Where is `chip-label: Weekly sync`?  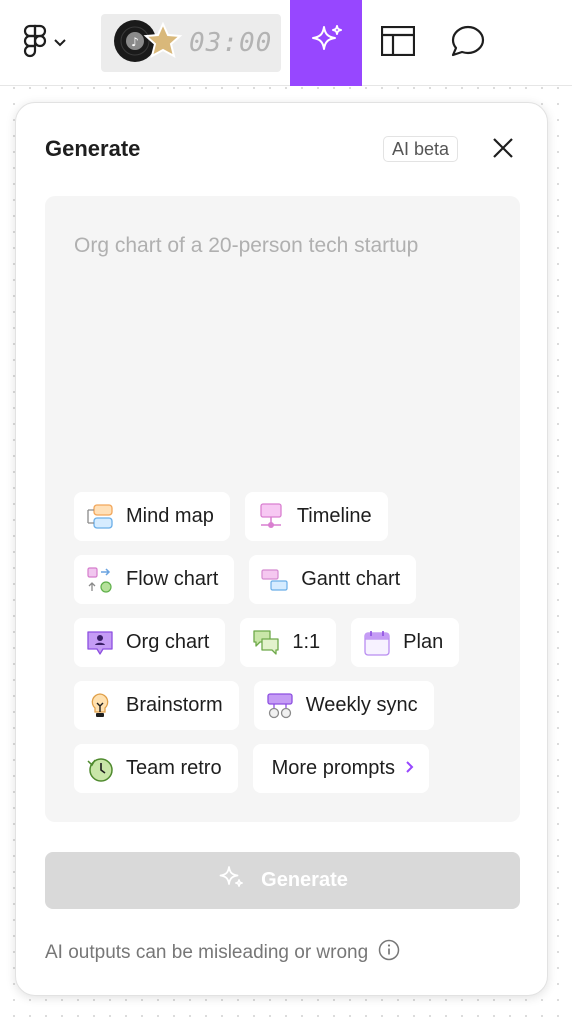
chip-label: Weekly sync is located at coordinates (361, 705).